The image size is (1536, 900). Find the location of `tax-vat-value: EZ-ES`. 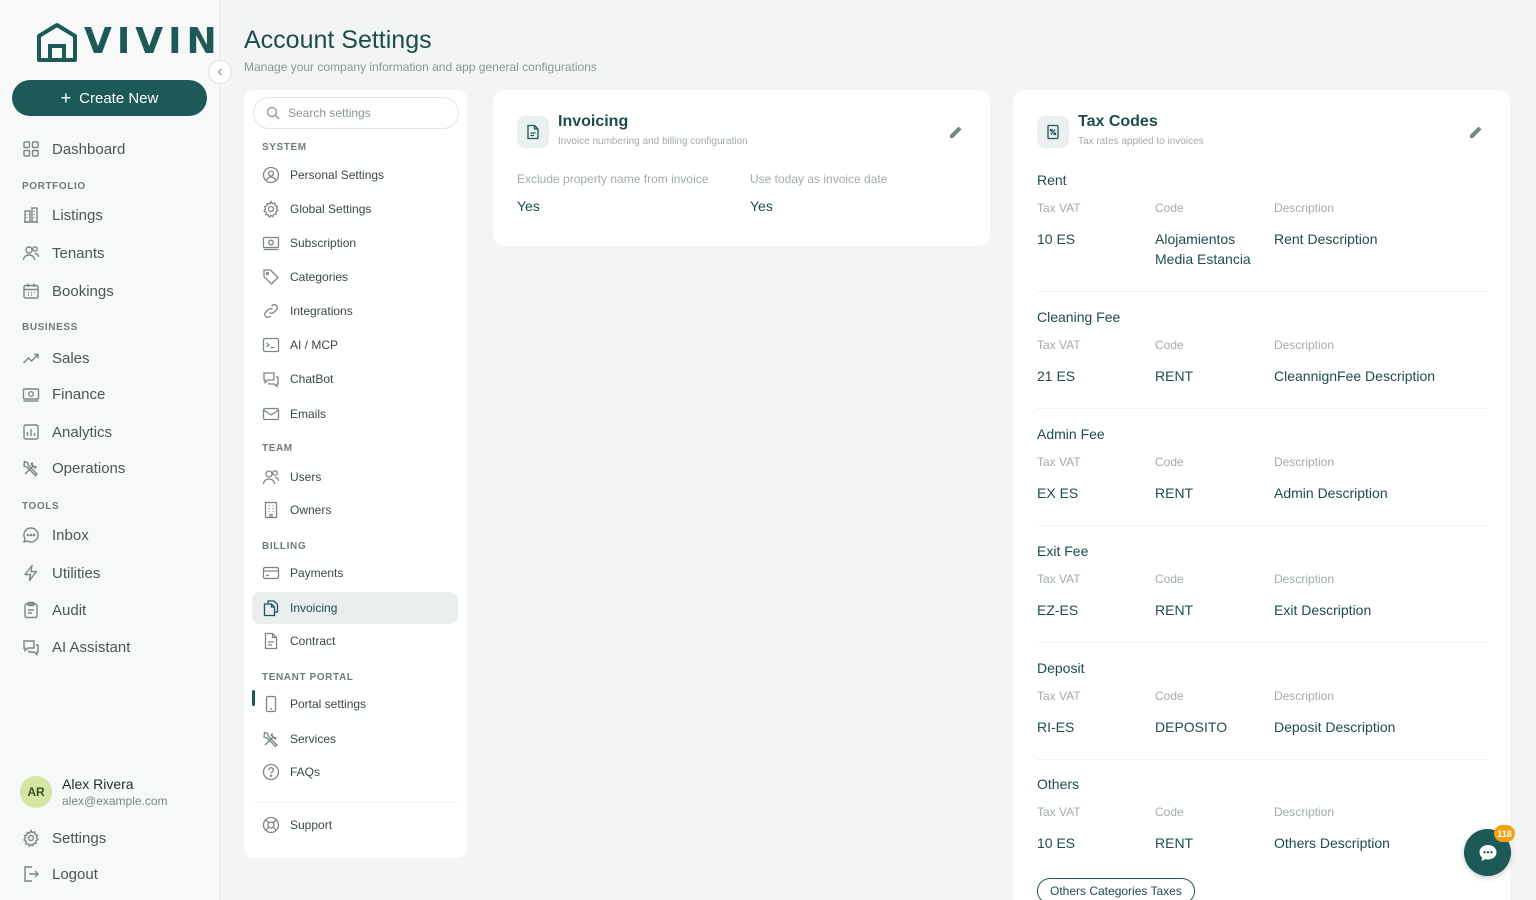

tax-vat-value: EZ-ES is located at coordinates (1058, 610).